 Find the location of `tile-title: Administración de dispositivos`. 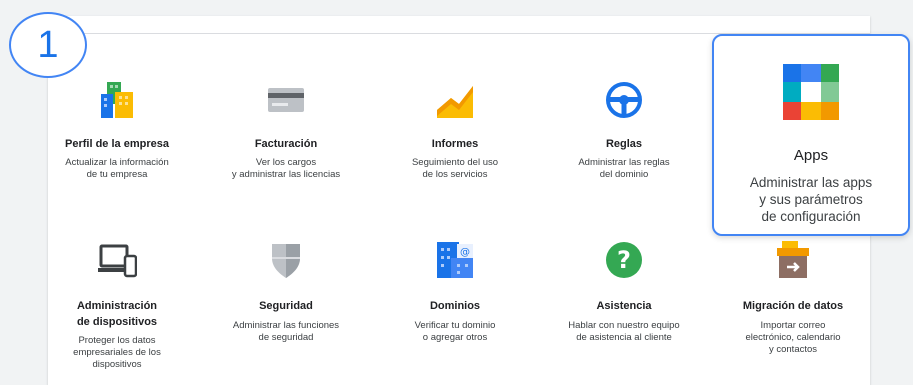

tile-title: Administración de dispositivos is located at coordinates (117, 314).